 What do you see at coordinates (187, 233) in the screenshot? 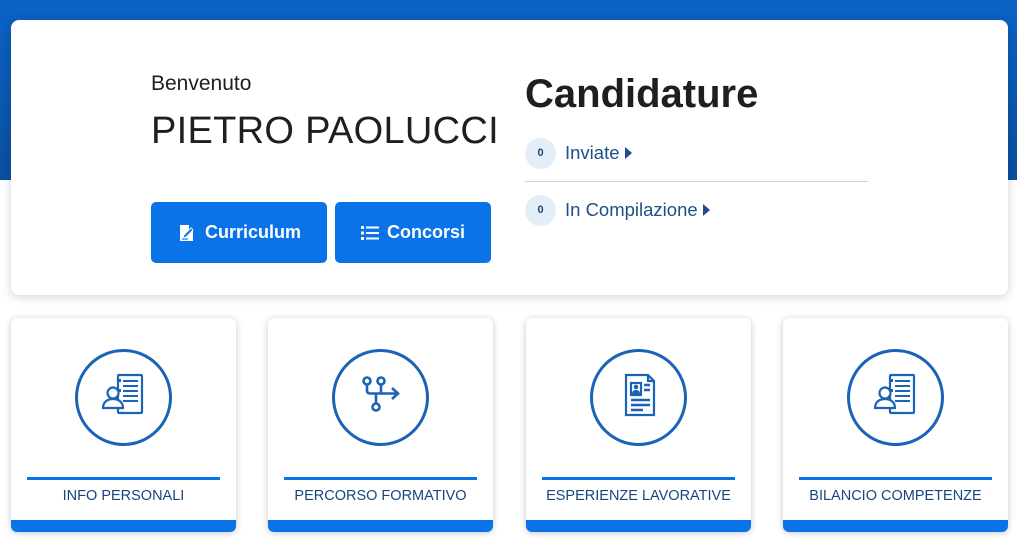
I see `edit-document-icon` at bounding box center [187, 233].